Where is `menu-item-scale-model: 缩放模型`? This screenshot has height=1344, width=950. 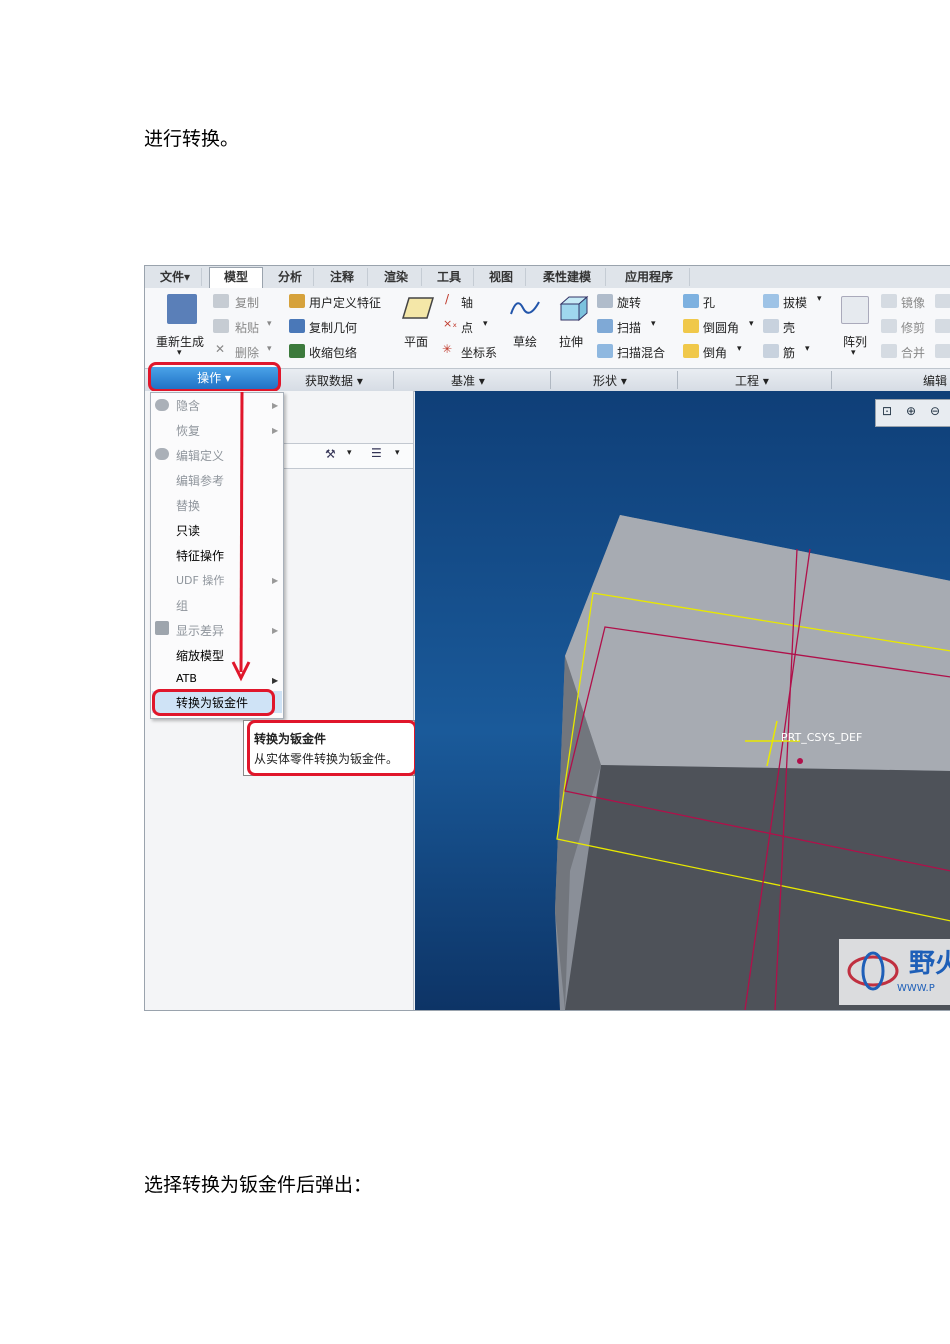 menu-item-scale-model: 缩放模型 is located at coordinates (200, 655).